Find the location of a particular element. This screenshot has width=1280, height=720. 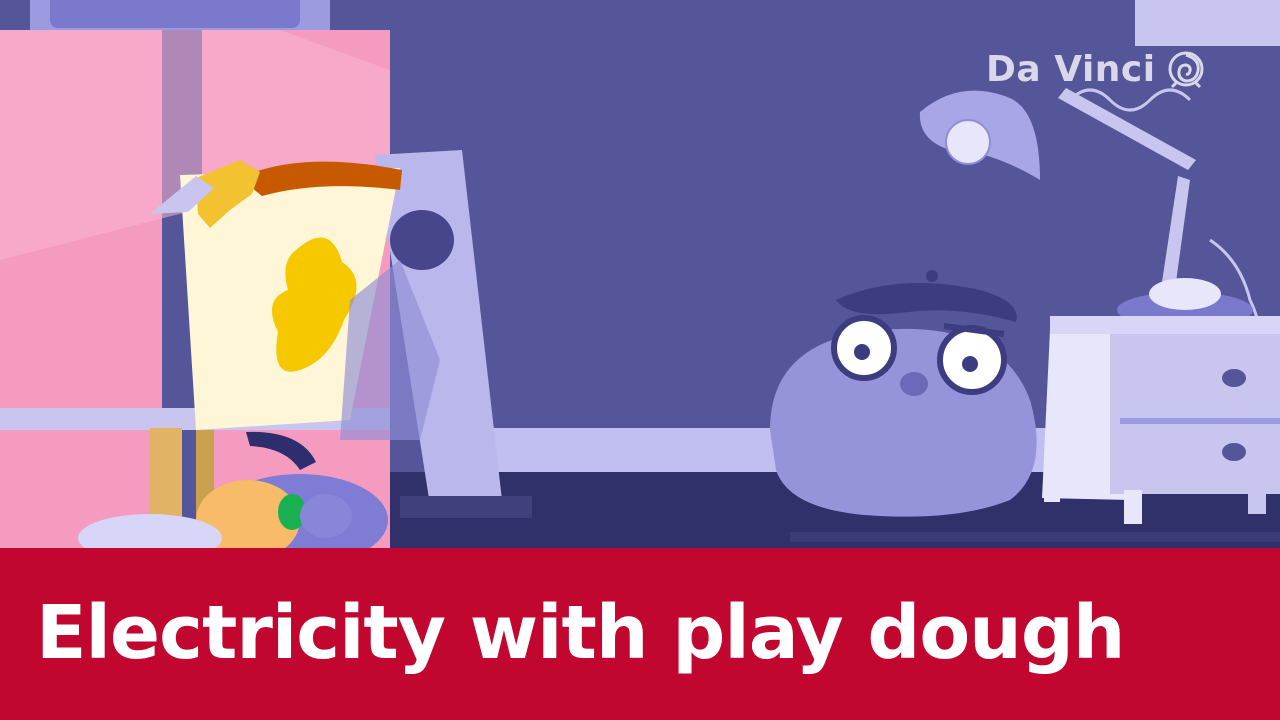

lamp-base-top is located at coordinates (1185, 294).